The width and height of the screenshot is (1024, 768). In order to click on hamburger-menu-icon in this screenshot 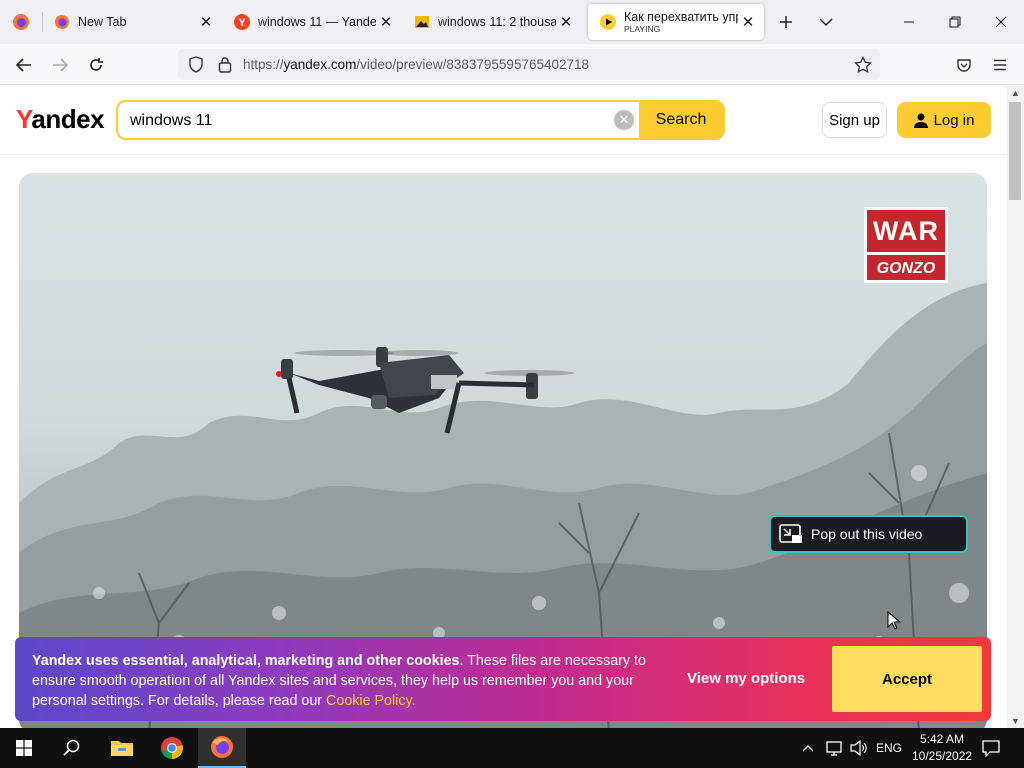, I will do `click(1000, 65)`.